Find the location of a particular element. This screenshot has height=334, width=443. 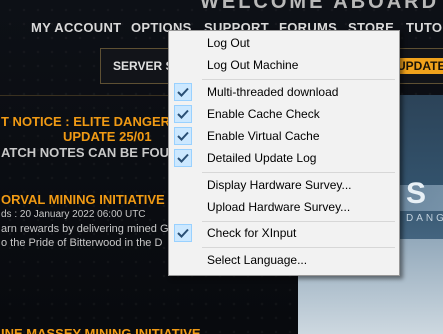

article-date: ds : 20 January 2022 06:00 UTC is located at coordinates (73, 214).